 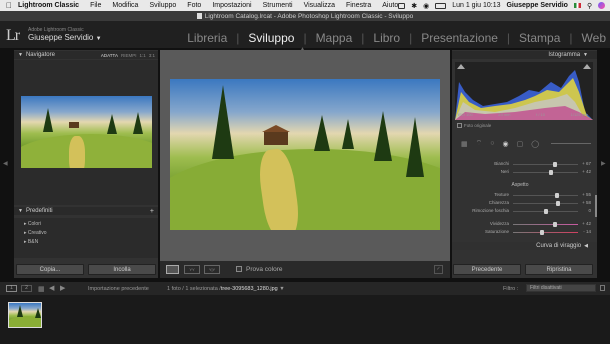 I want to click on navigator-header: ▼ Navigatore ADATTA RIEMPI 1:1 3:1, so click(x=86, y=55).